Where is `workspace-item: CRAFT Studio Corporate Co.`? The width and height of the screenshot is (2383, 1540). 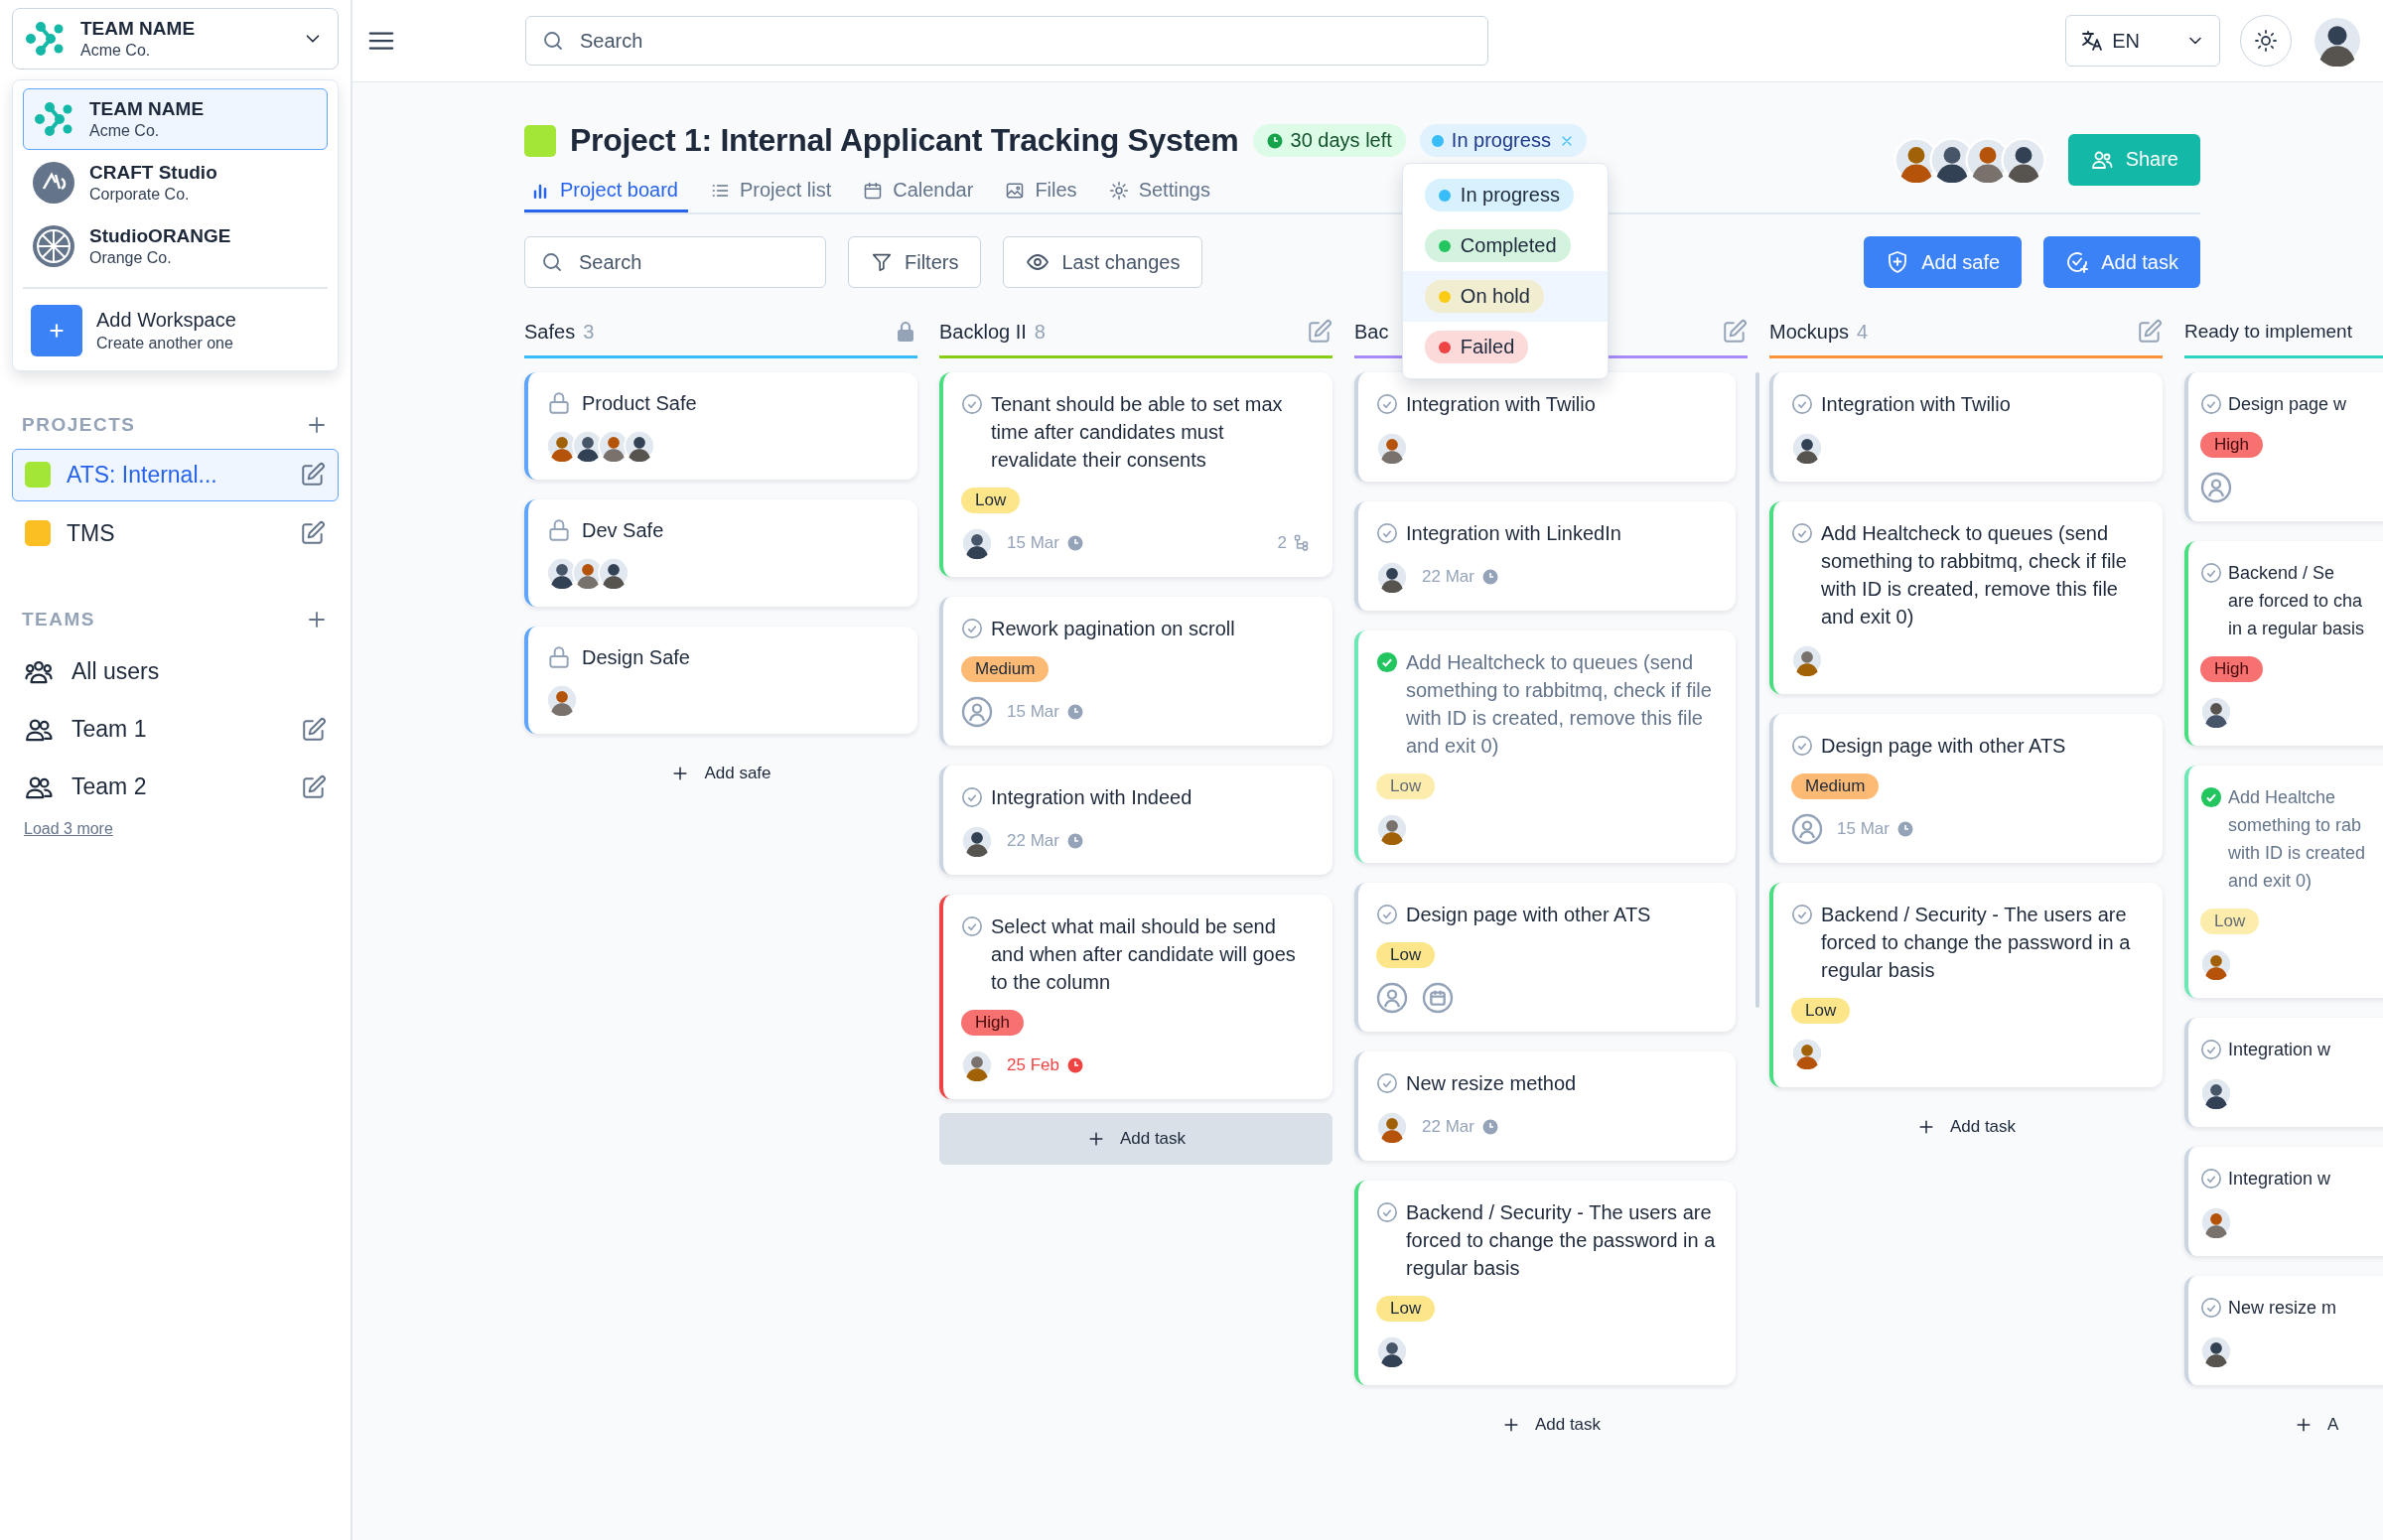 workspace-item: CRAFT Studio Corporate Co. is located at coordinates (175, 182).